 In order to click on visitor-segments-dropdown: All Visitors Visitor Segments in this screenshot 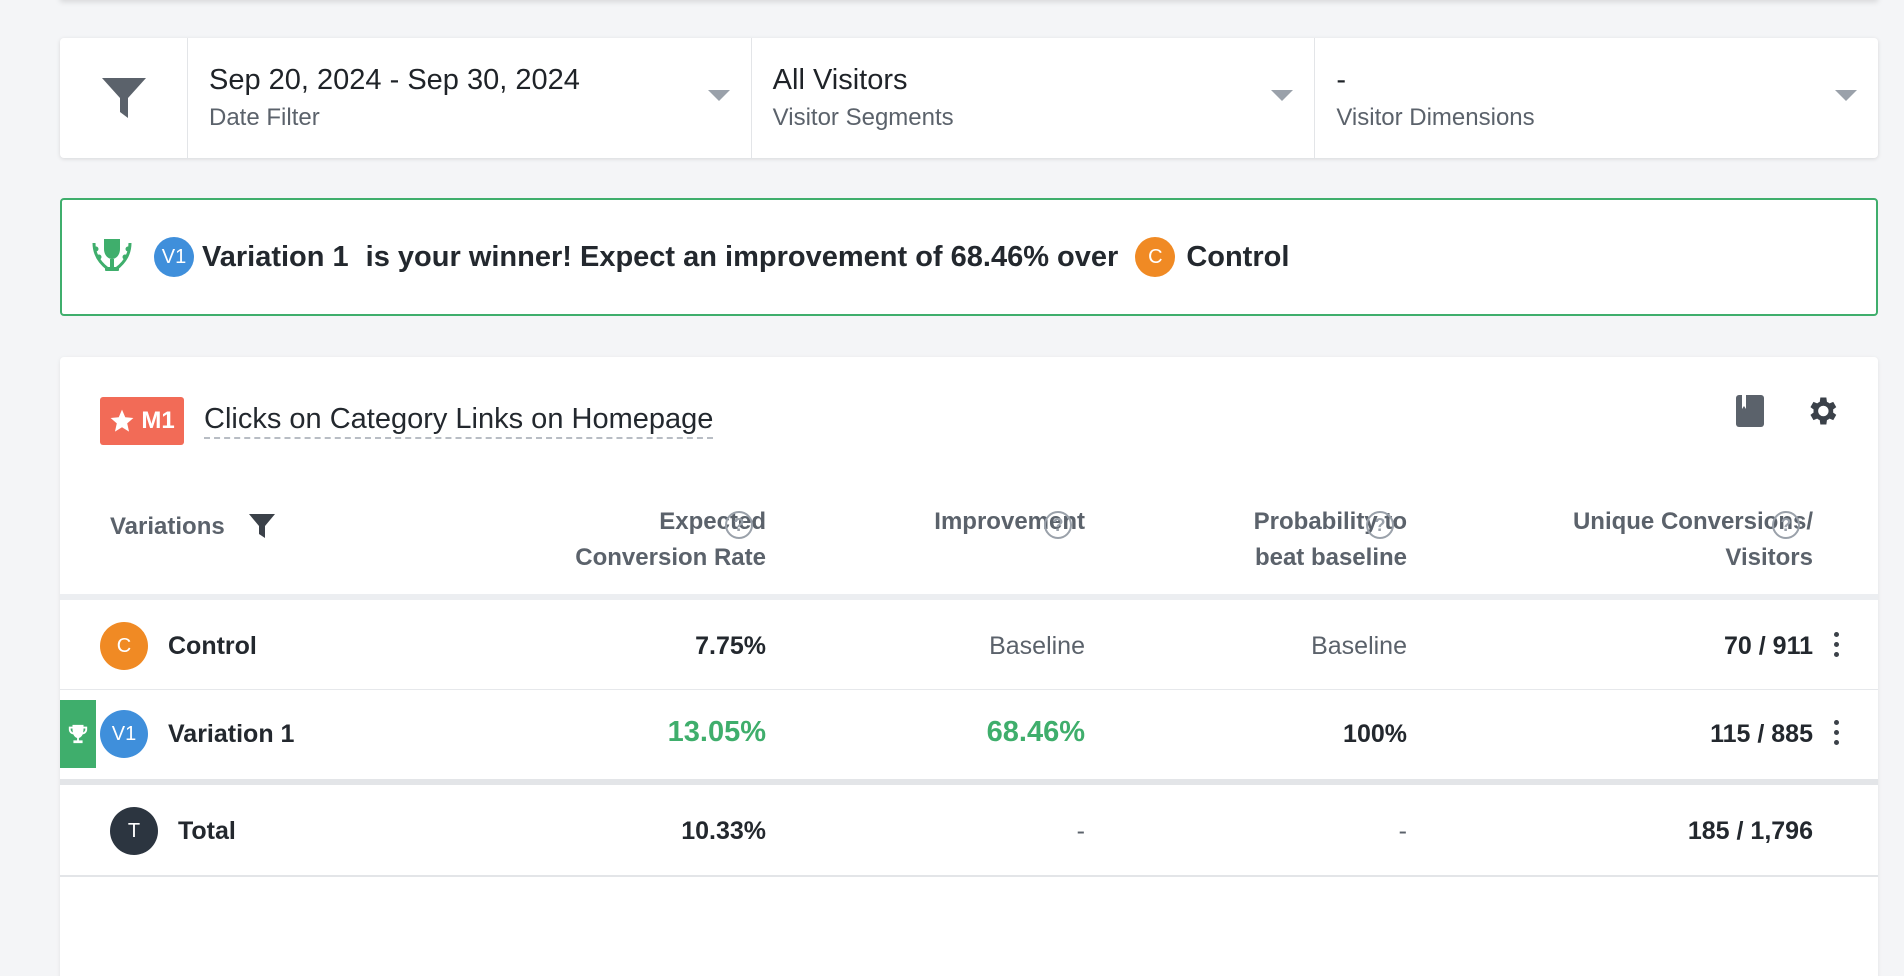, I will do `click(1034, 98)`.